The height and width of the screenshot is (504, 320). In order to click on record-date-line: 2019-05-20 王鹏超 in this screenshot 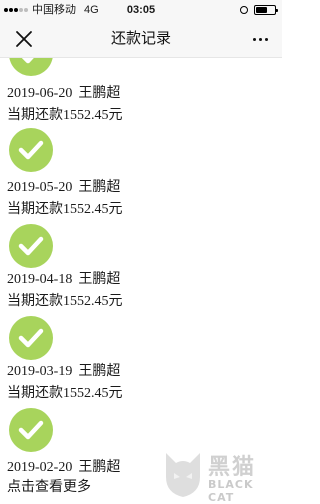, I will do `click(63, 186)`.